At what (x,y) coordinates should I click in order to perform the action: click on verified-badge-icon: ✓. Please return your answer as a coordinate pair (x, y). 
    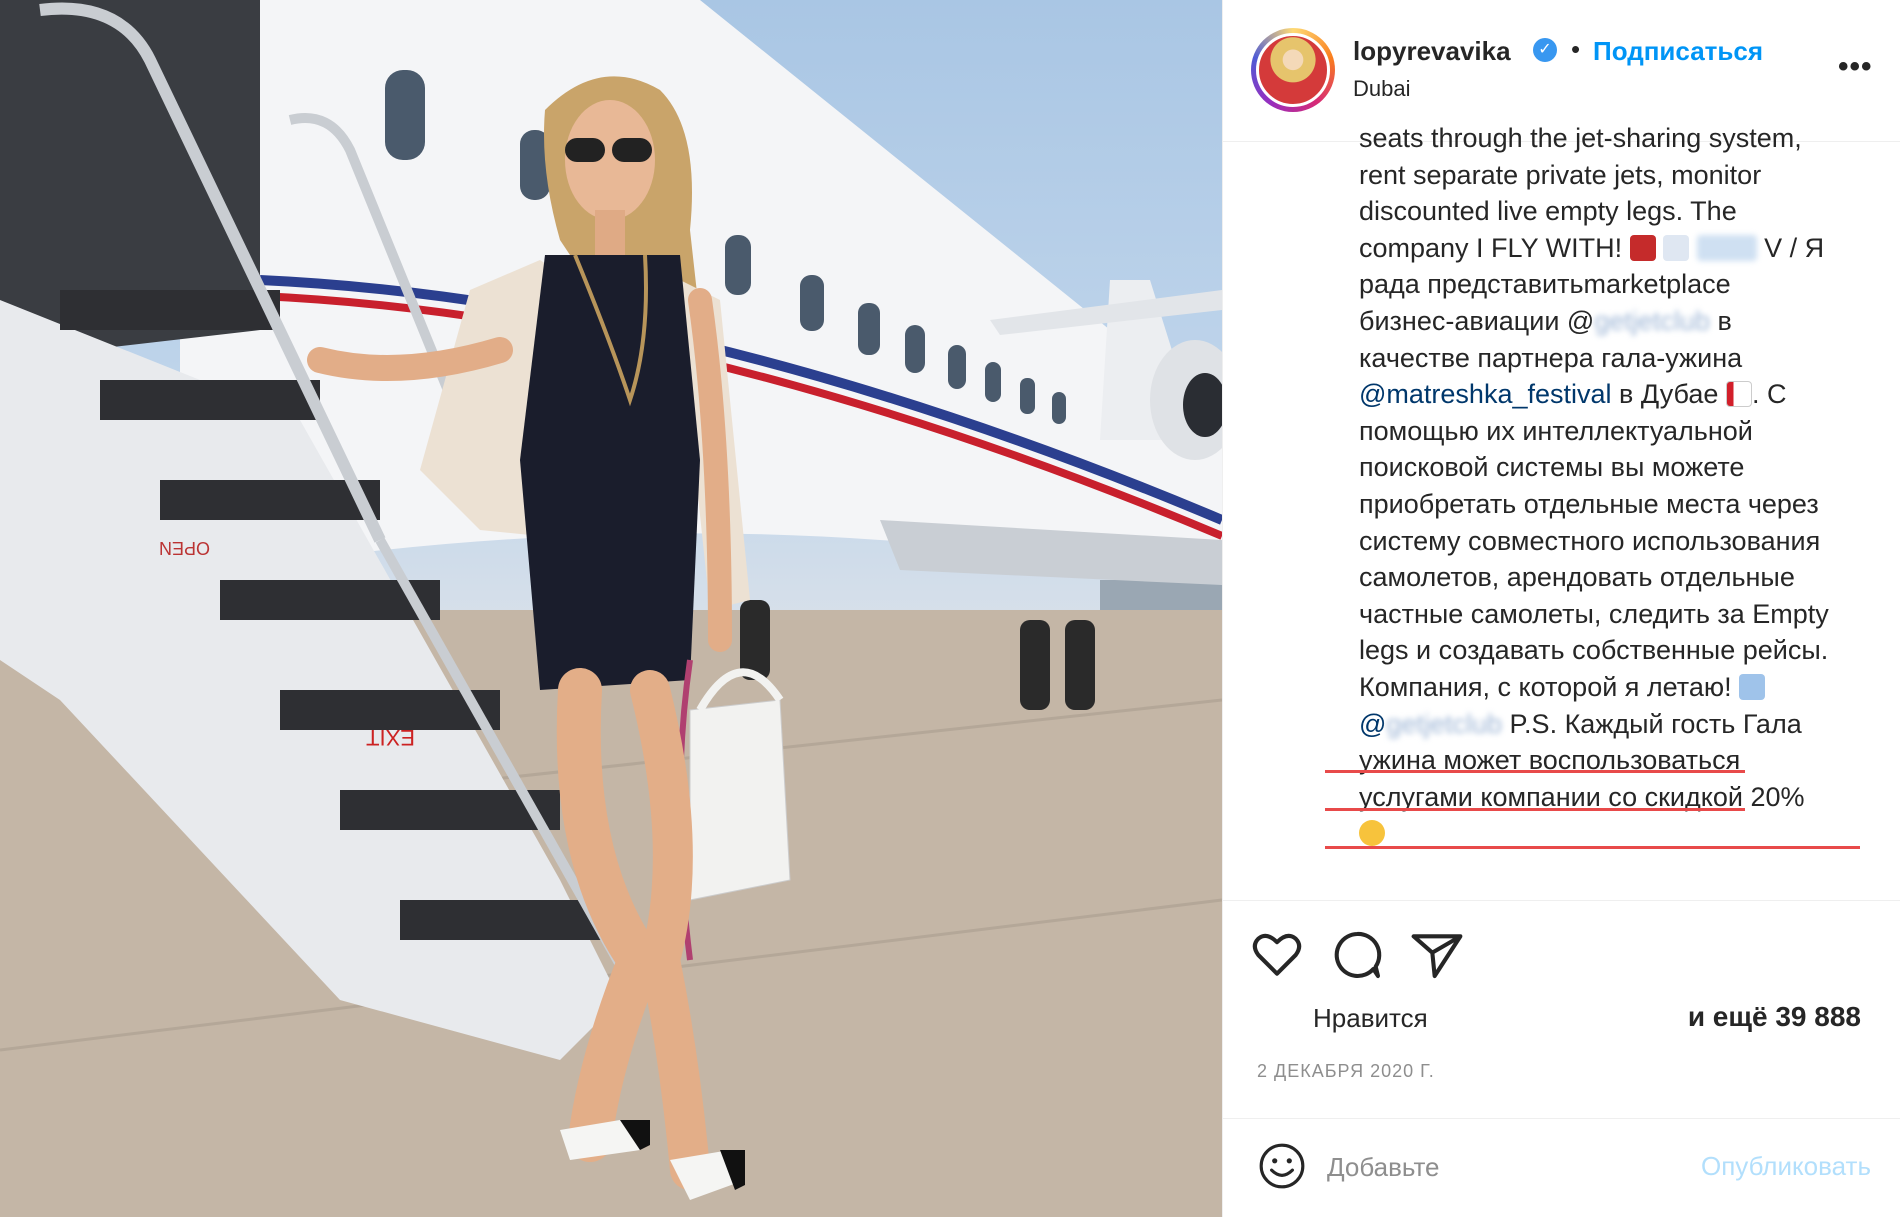
    Looking at the image, I should click on (1545, 50).